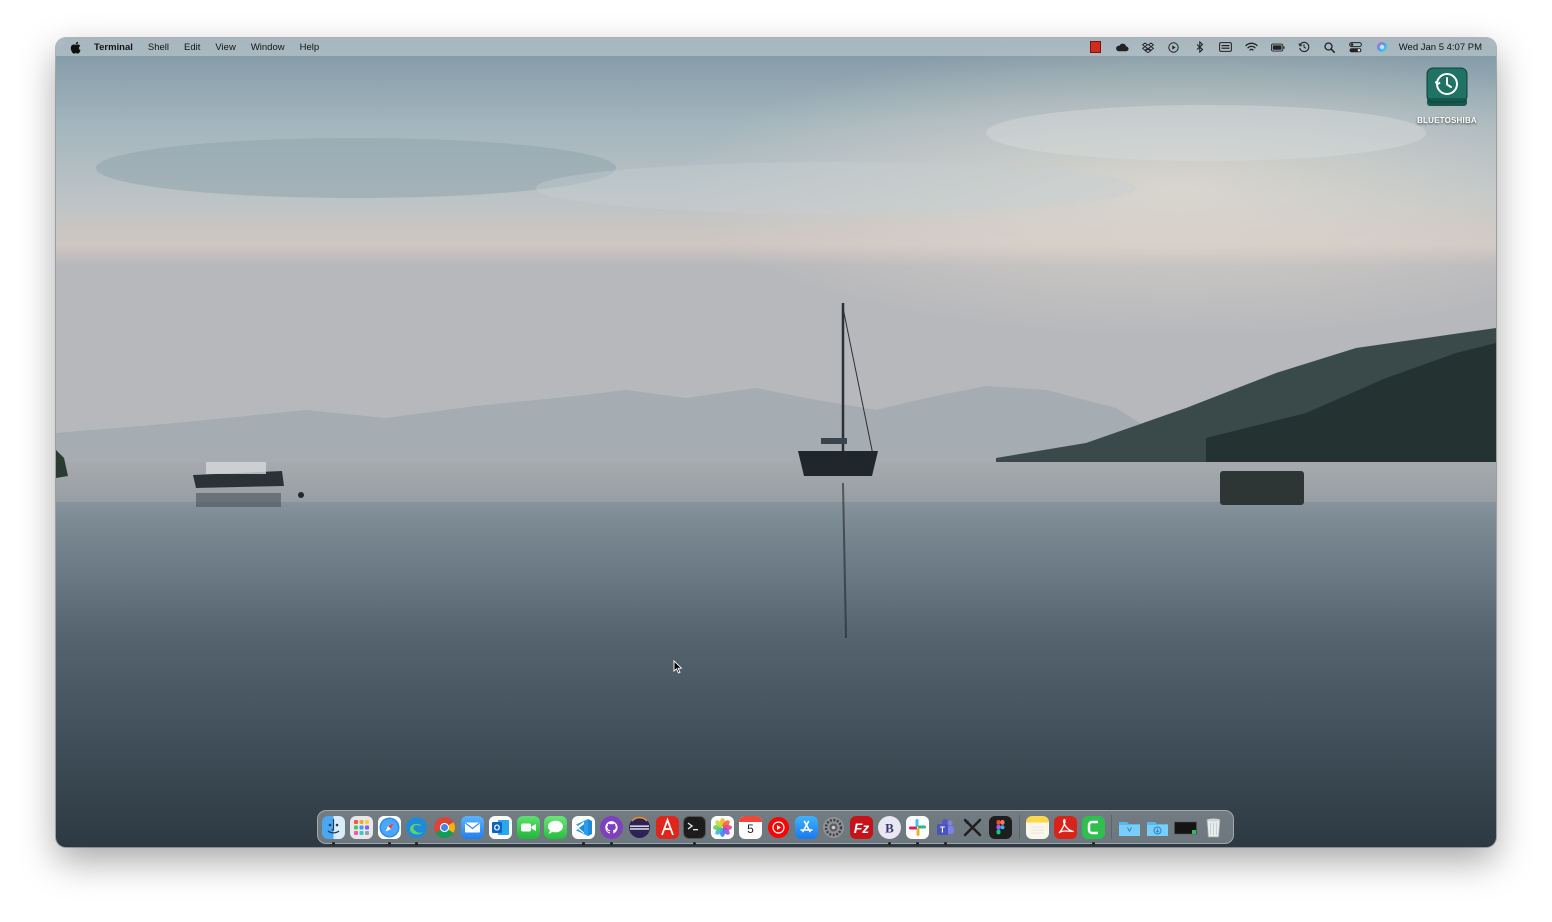  Describe the element at coordinates (1447, 120) in the screenshot. I see `drive-label: BLUETOSHIBA` at that location.